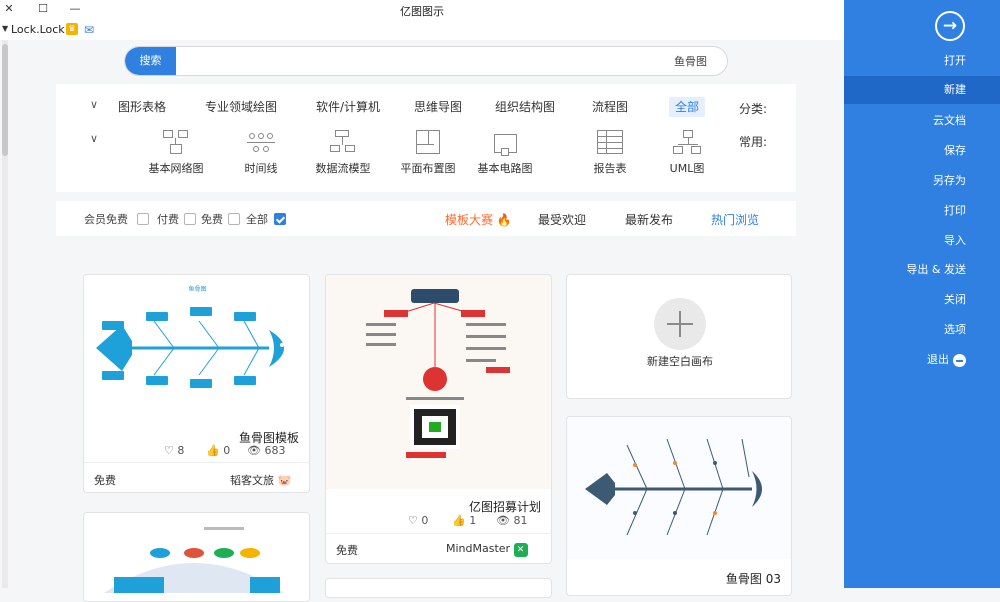 The height and width of the screenshot is (602, 1000). Describe the element at coordinates (425, 520) in the screenshot. I see `fav-value: 0` at that location.